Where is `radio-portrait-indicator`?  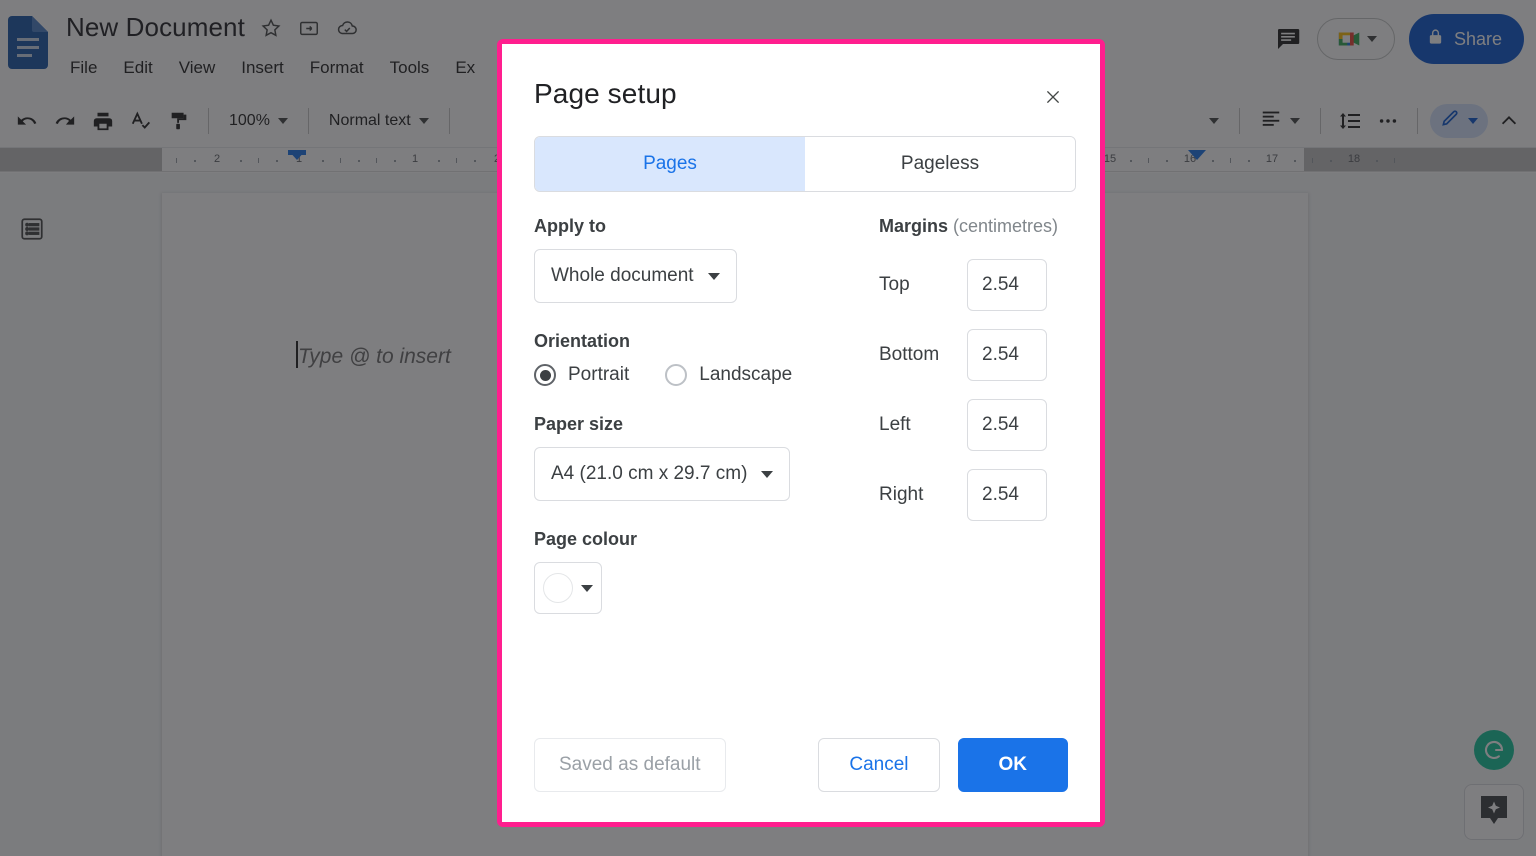 radio-portrait-indicator is located at coordinates (545, 375).